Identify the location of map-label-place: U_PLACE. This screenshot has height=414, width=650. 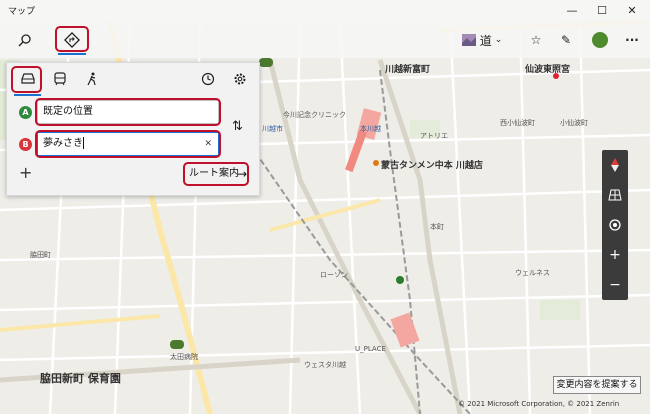
(370, 349).